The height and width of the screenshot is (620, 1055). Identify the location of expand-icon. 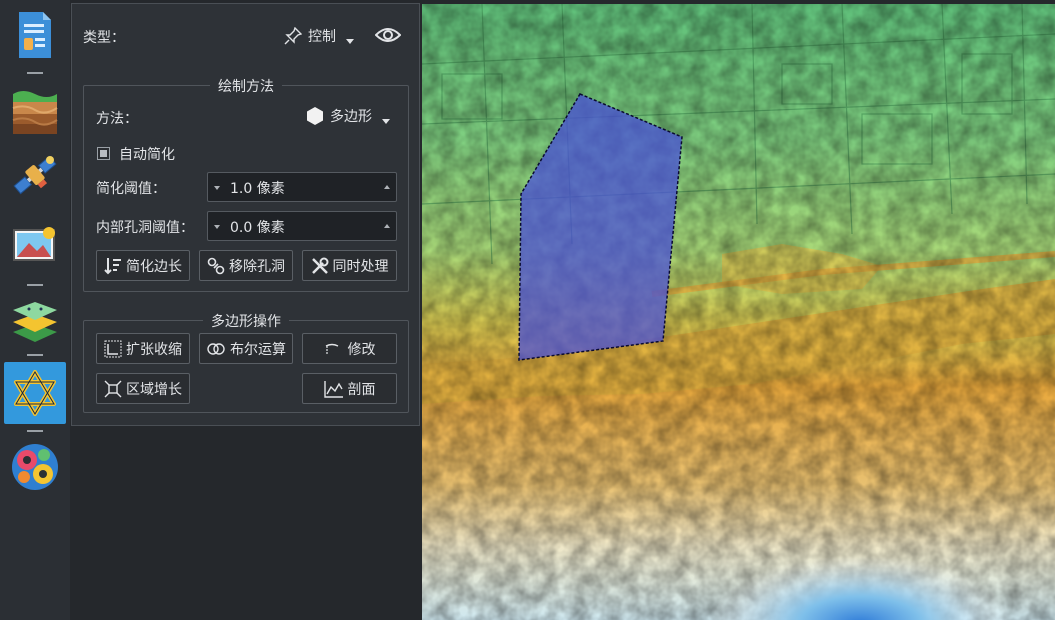
(113, 348).